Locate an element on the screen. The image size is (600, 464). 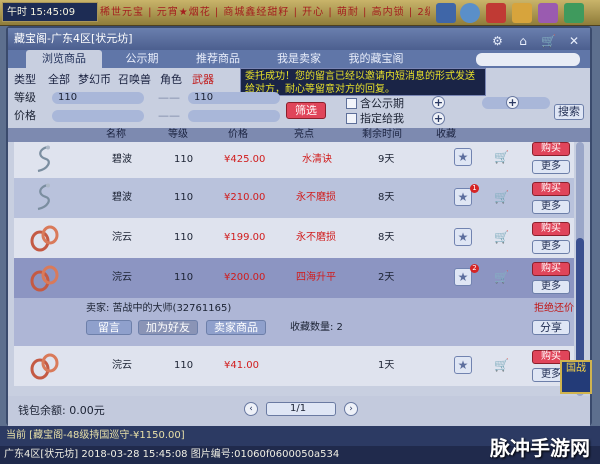
item-price: ¥210.00 is located at coordinates (245, 197).